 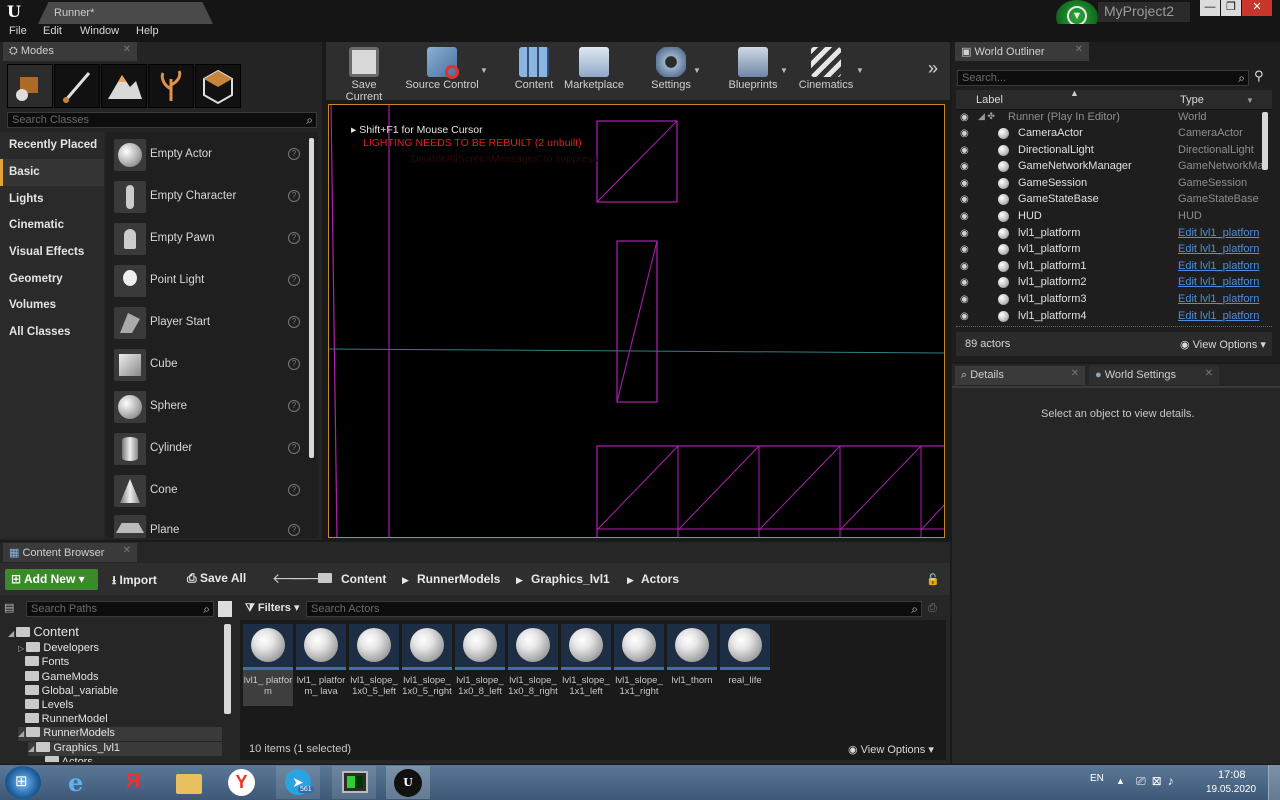 I want to click on content-view-options: ◉ View Options ▾, so click(x=891, y=749).